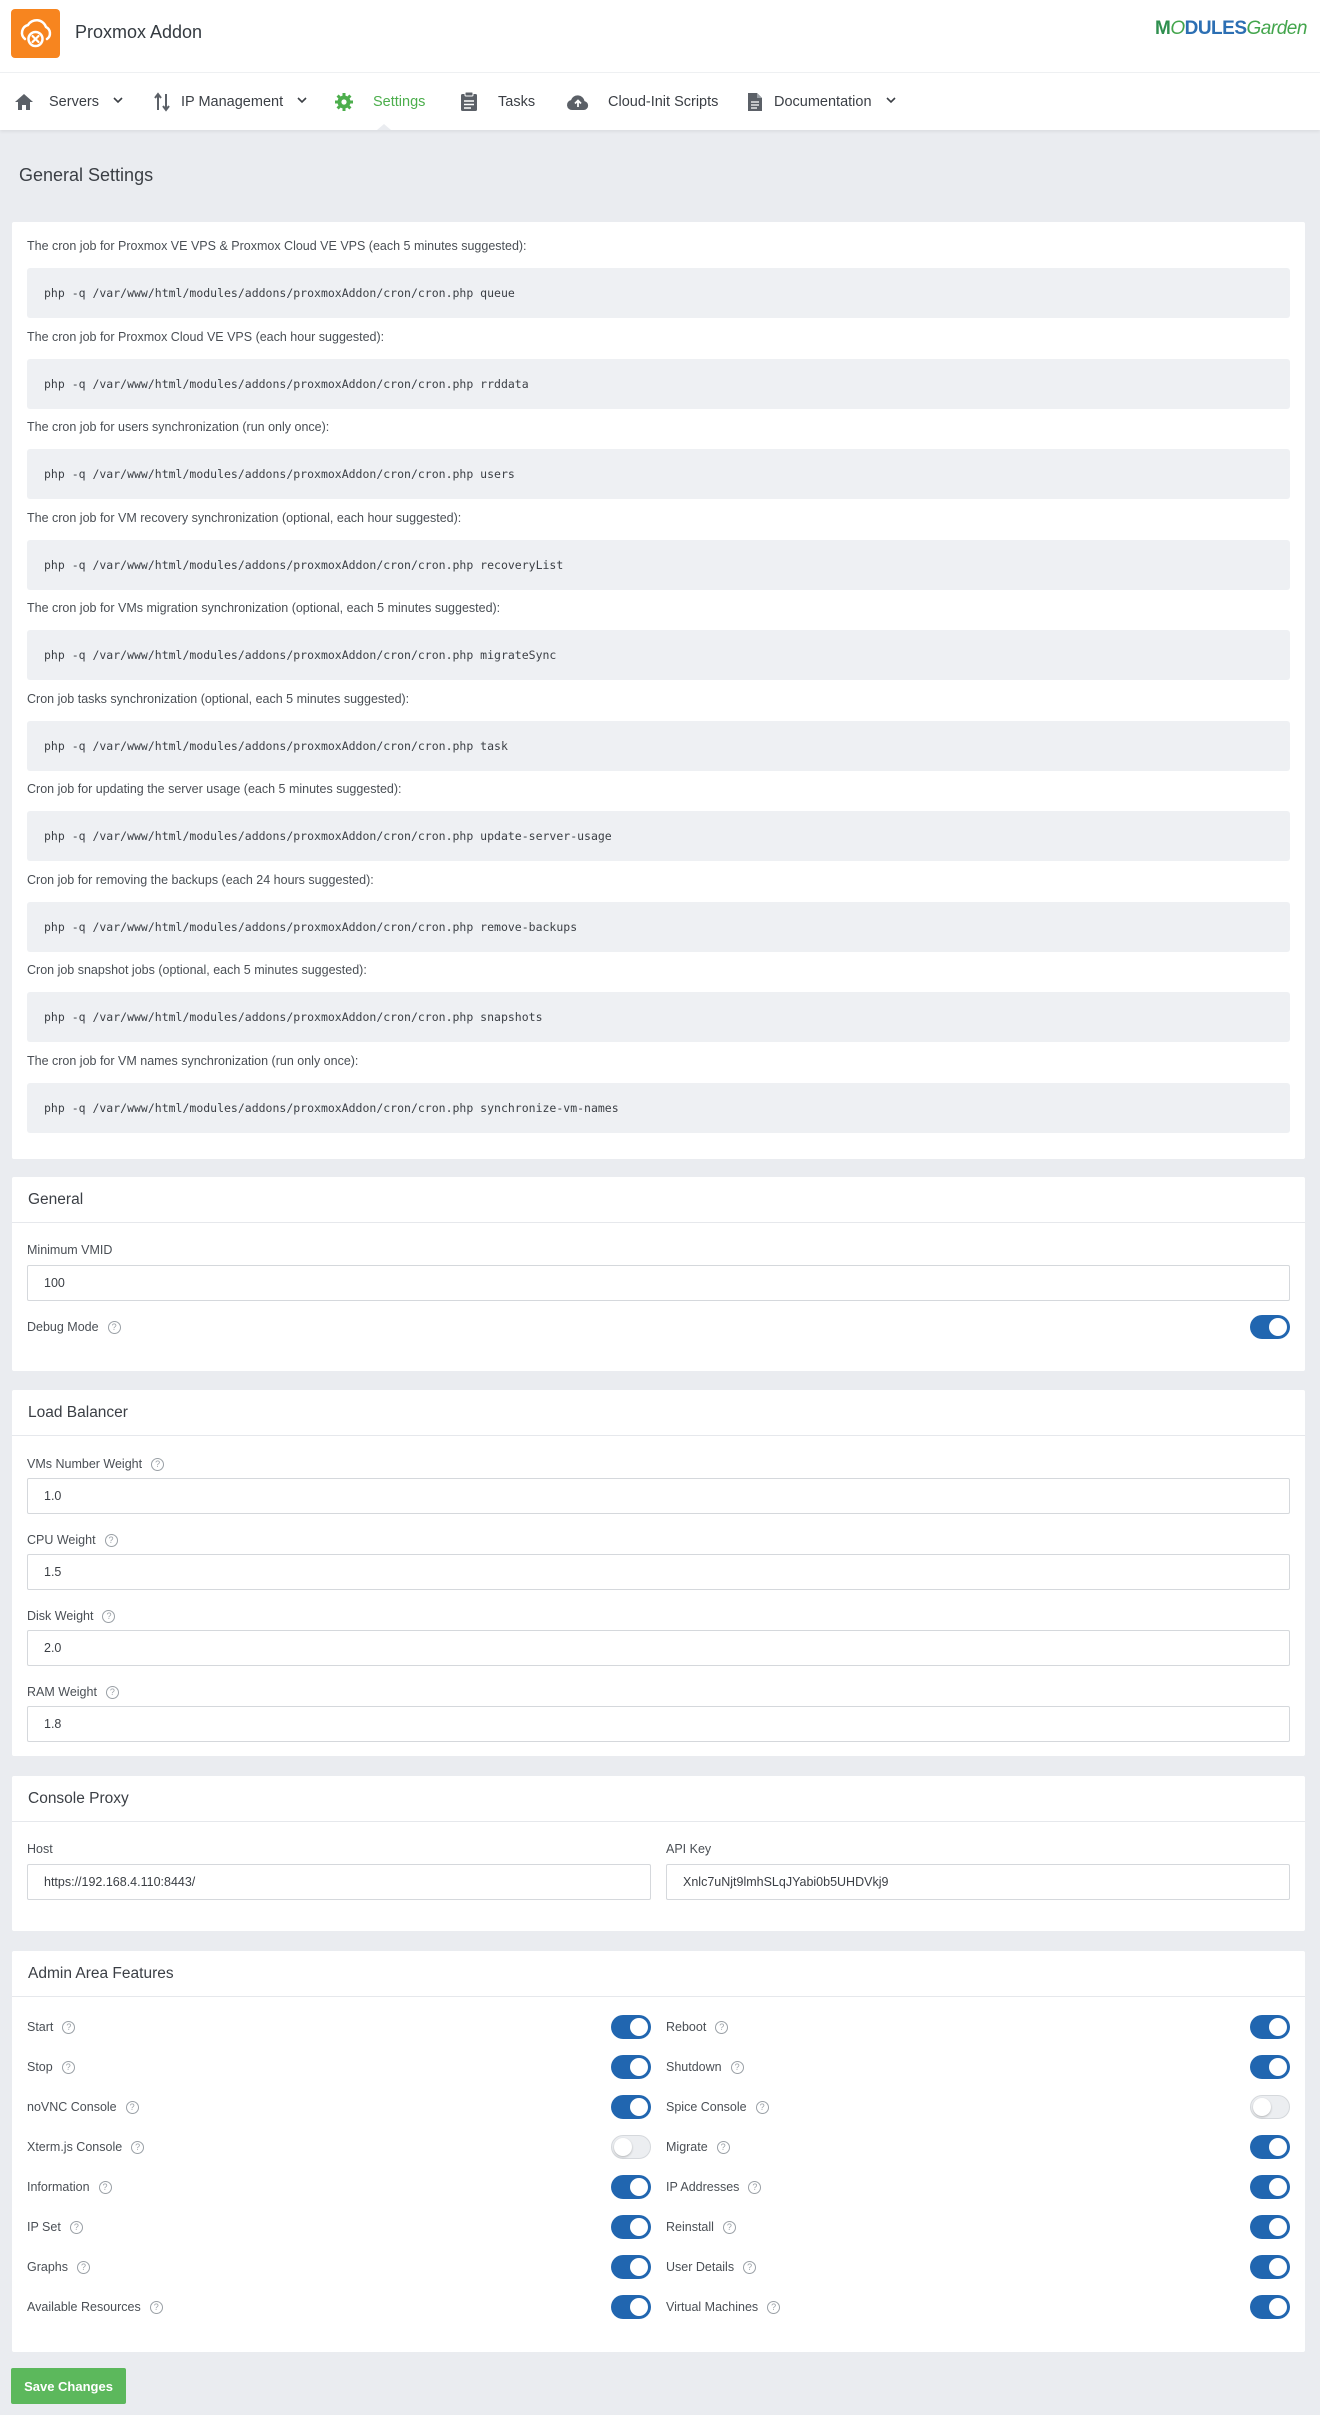 This screenshot has width=1320, height=2415. I want to click on feature-label-available-resources: Available Resources?, so click(95, 2307).